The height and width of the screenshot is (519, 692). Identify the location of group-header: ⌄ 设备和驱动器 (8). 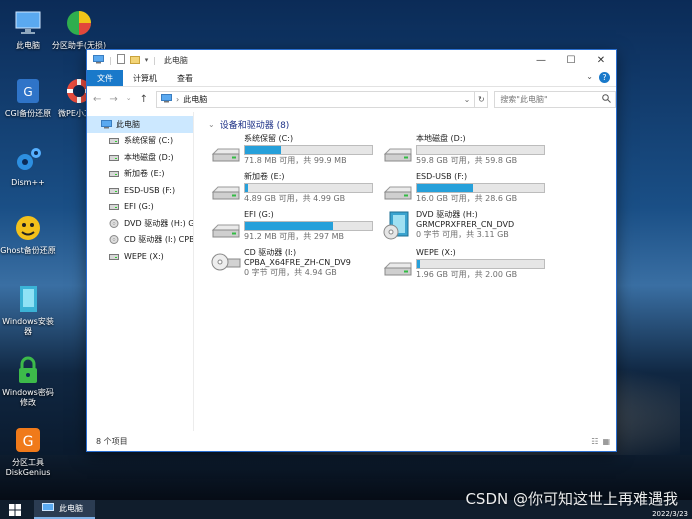
(412, 124).